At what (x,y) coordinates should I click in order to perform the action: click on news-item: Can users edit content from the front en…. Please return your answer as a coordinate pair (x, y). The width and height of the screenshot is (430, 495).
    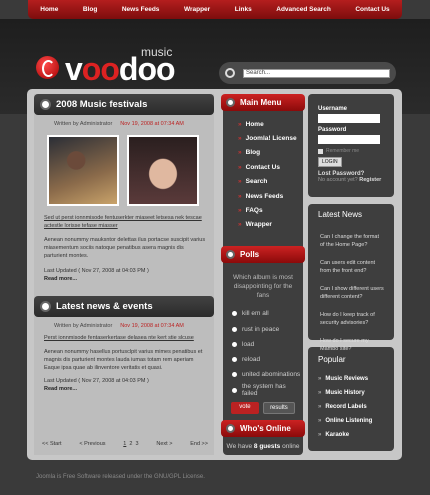
    Looking at the image, I should click on (352, 267).